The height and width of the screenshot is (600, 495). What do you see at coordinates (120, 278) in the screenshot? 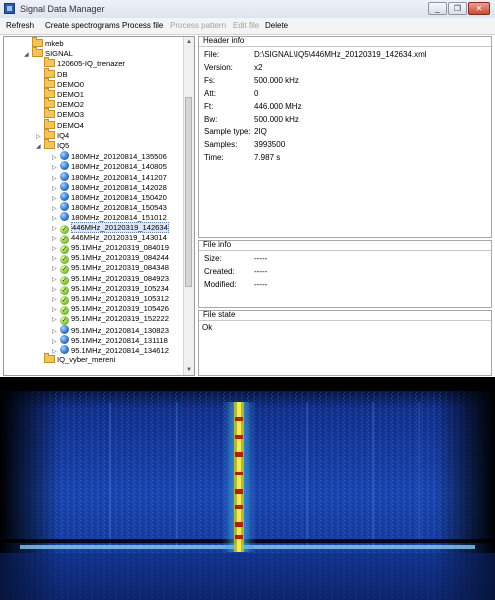
I see `tree-item-label: 95.1MHz_20120319_084923` at bounding box center [120, 278].